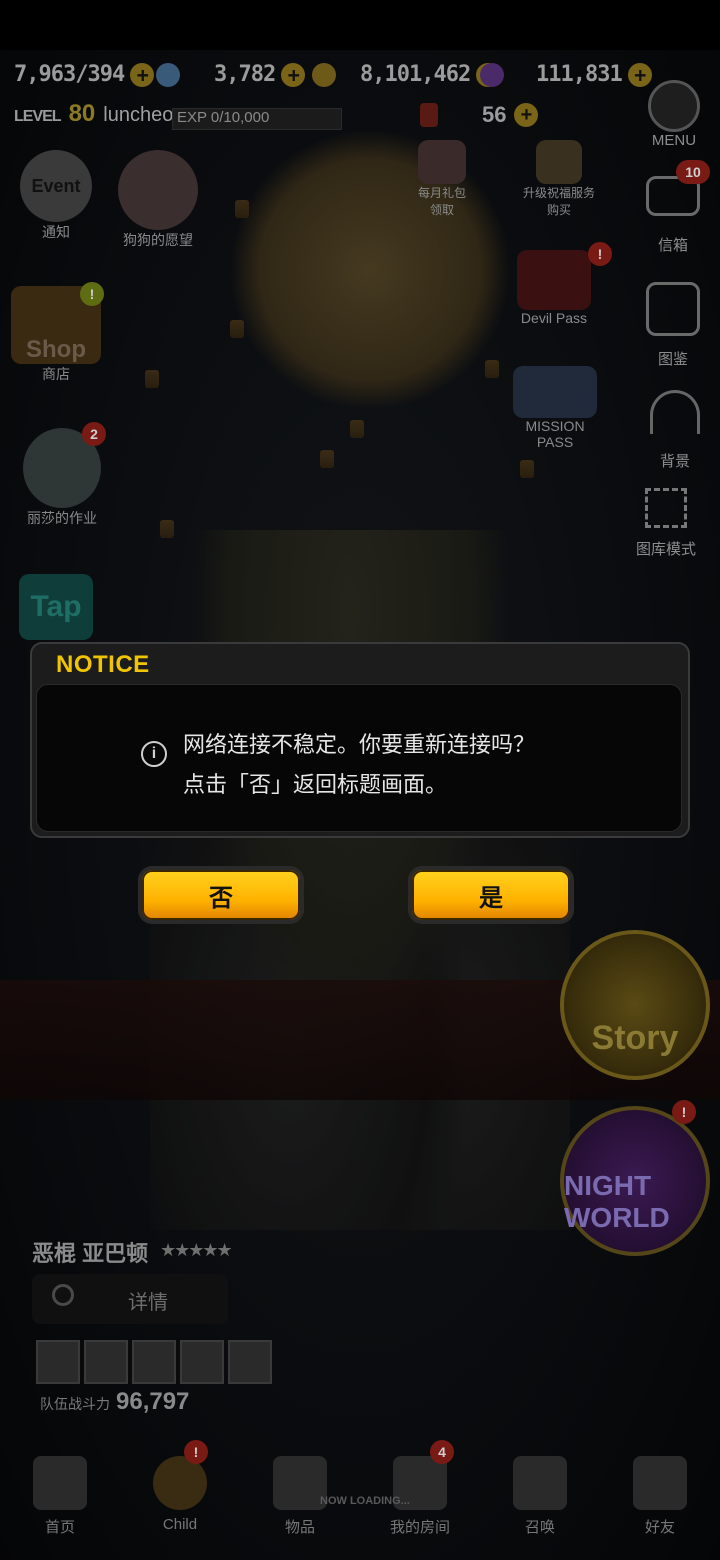  I want to click on blessing-icon, so click(559, 162).